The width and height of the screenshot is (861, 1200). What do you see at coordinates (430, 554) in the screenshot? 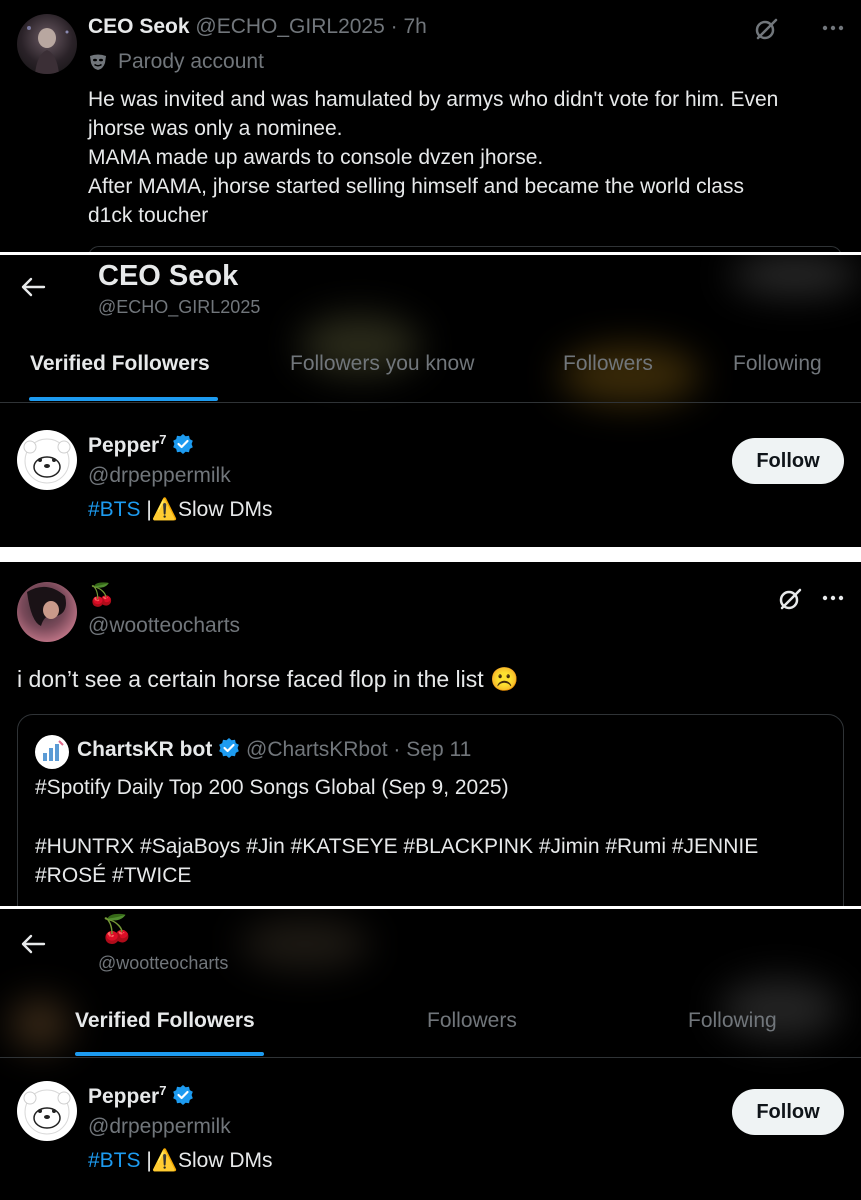
I see `separator` at bounding box center [430, 554].